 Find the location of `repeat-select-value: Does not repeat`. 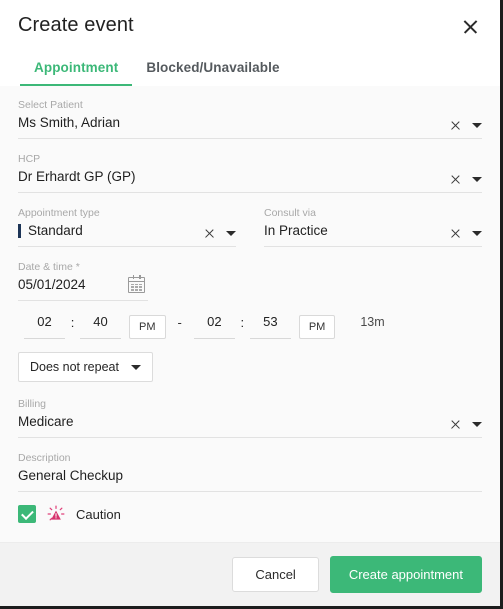

repeat-select-value: Does not repeat is located at coordinates (74, 367).